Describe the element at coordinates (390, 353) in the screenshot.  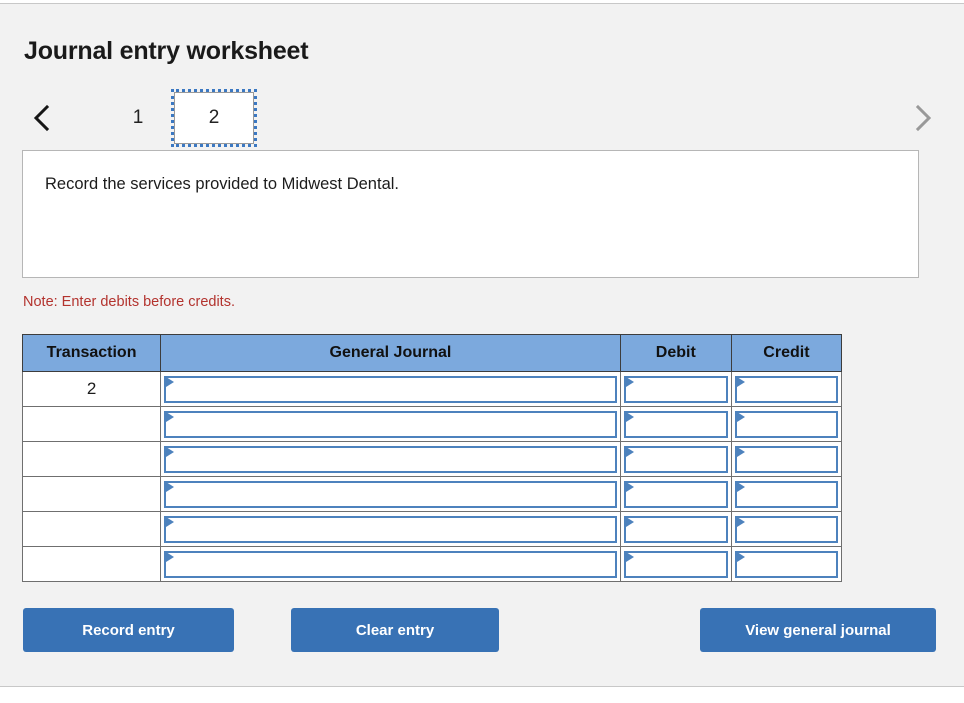
I see `column-header-general-journal: General Journal` at that location.